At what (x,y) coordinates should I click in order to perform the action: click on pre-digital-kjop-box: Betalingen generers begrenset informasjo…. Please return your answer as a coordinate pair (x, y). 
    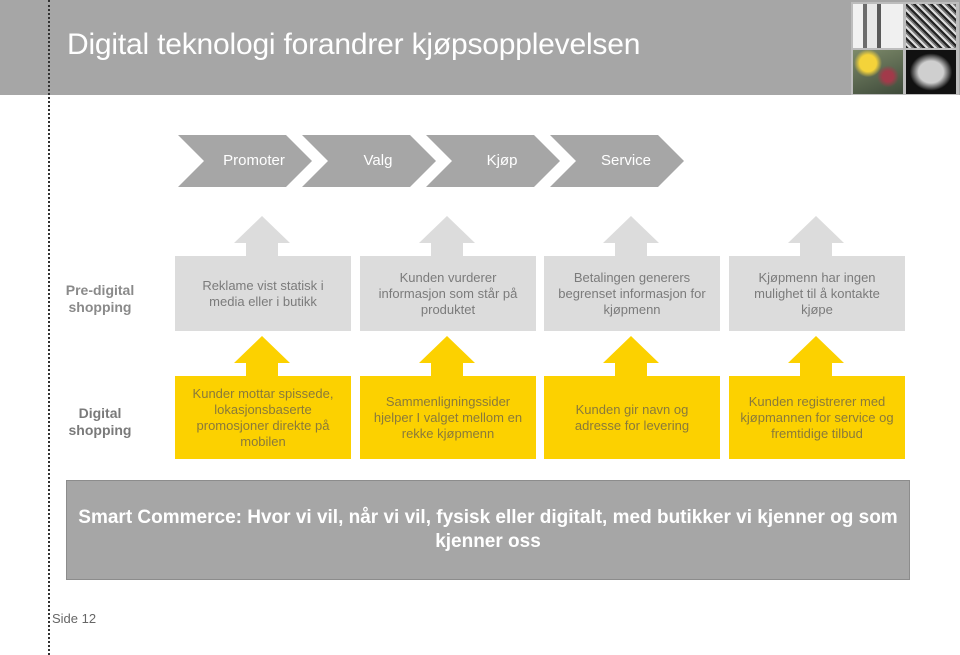
    Looking at the image, I should click on (632, 293).